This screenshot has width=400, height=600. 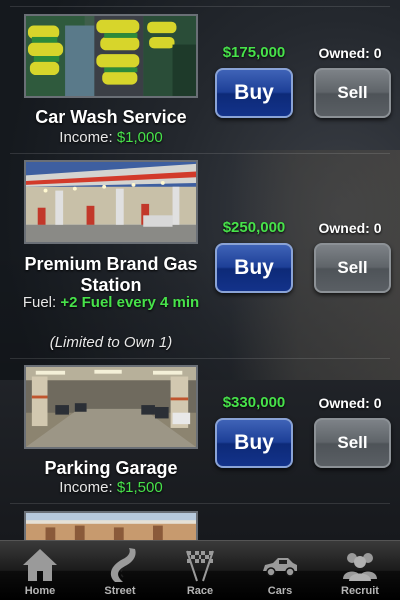 I want to click on item-name: Premium Brand Gas Station, so click(x=111, y=274).